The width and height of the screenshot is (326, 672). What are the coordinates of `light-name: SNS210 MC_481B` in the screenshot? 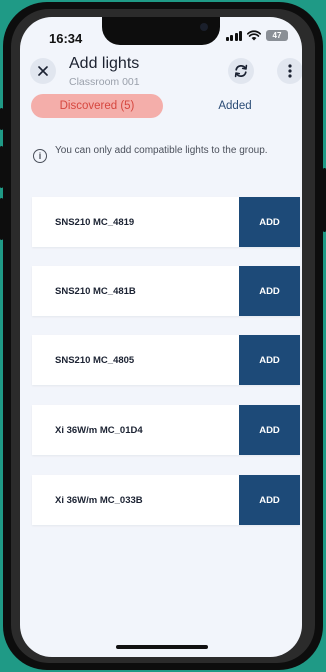 It's located at (95, 291).